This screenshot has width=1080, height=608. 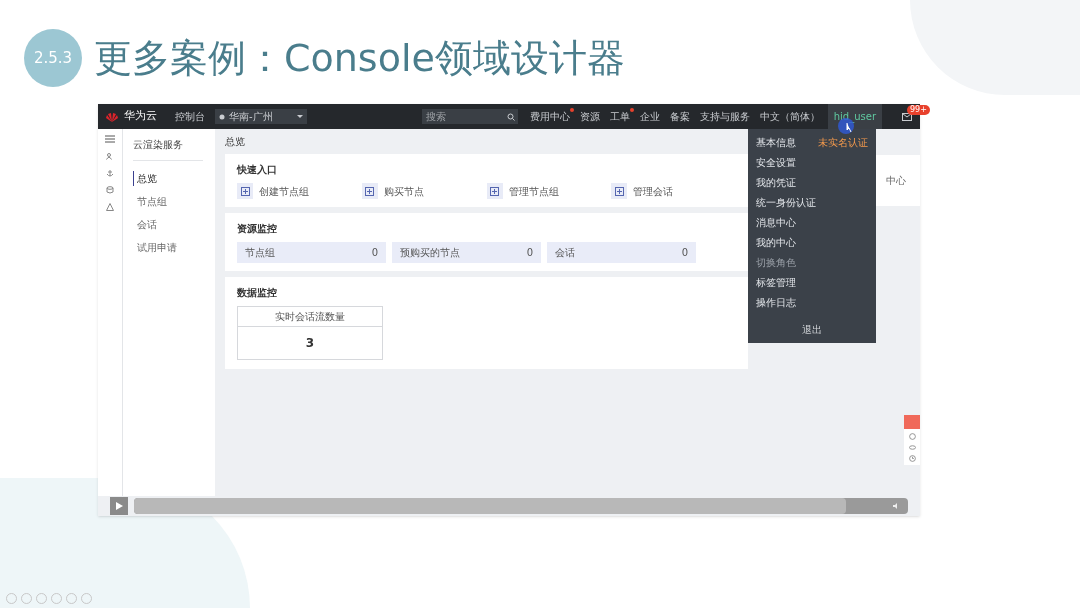 I want to click on card-title: 快速入口, so click(x=257, y=170).